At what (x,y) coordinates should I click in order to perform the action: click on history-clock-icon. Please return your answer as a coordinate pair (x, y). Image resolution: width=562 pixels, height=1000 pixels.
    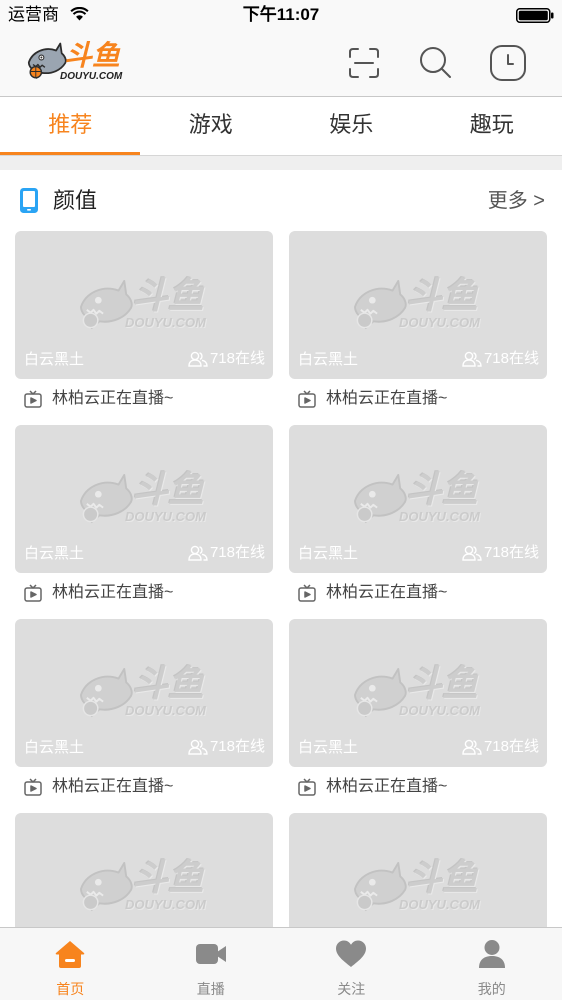
    Looking at the image, I should click on (508, 63).